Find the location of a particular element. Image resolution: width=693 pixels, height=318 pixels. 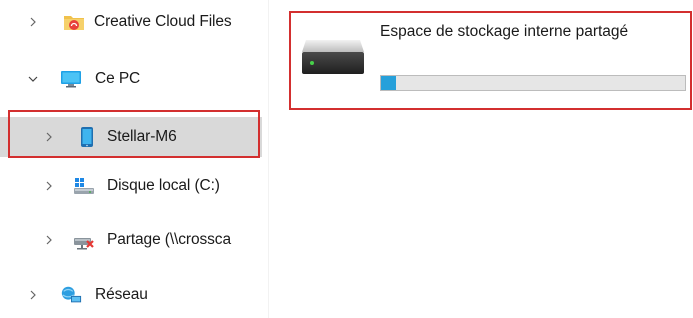

selection-highlight-box is located at coordinates (134, 134).